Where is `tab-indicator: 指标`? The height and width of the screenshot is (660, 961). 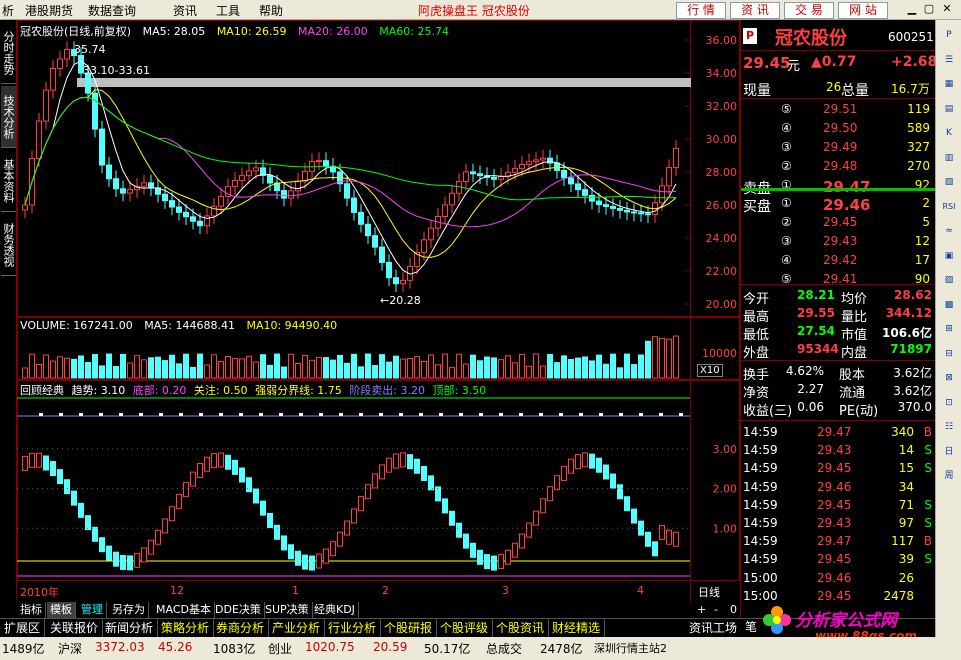
tab-indicator: 指标 is located at coordinates (31, 610).